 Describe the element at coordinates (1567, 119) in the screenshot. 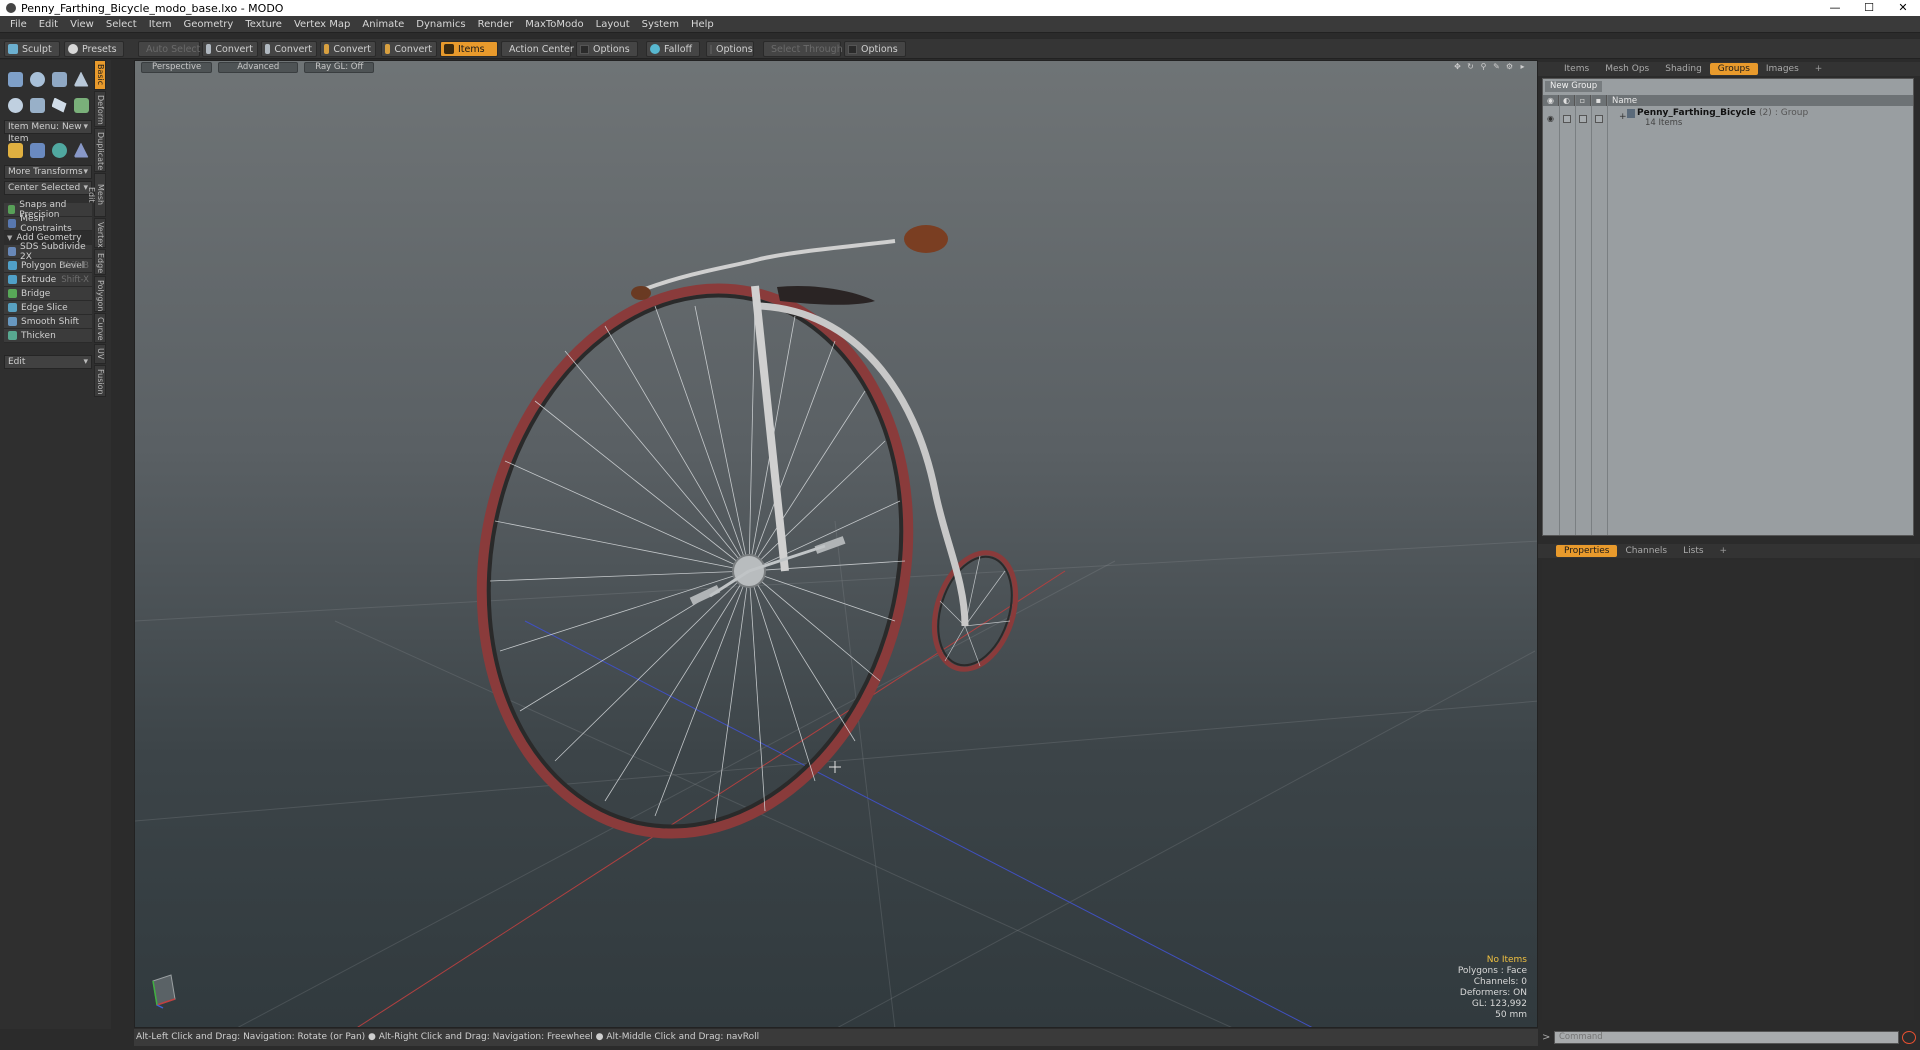

I see `render-toggle` at that location.